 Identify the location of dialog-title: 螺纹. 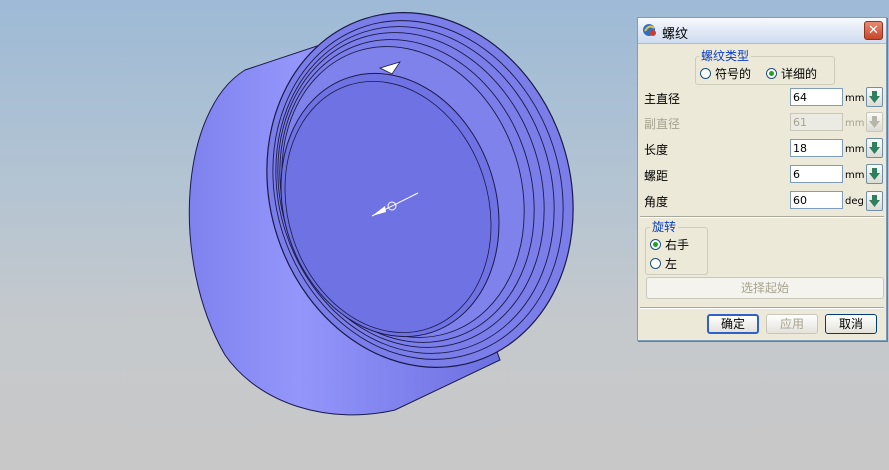
(675, 34).